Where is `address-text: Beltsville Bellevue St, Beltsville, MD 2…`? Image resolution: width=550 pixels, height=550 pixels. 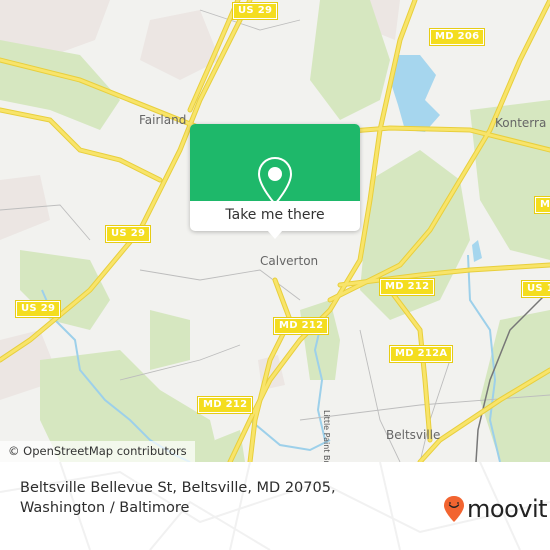 address-text: Beltsville Bellevue St, Beltsville, MD 2… is located at coordinates (180, 498).